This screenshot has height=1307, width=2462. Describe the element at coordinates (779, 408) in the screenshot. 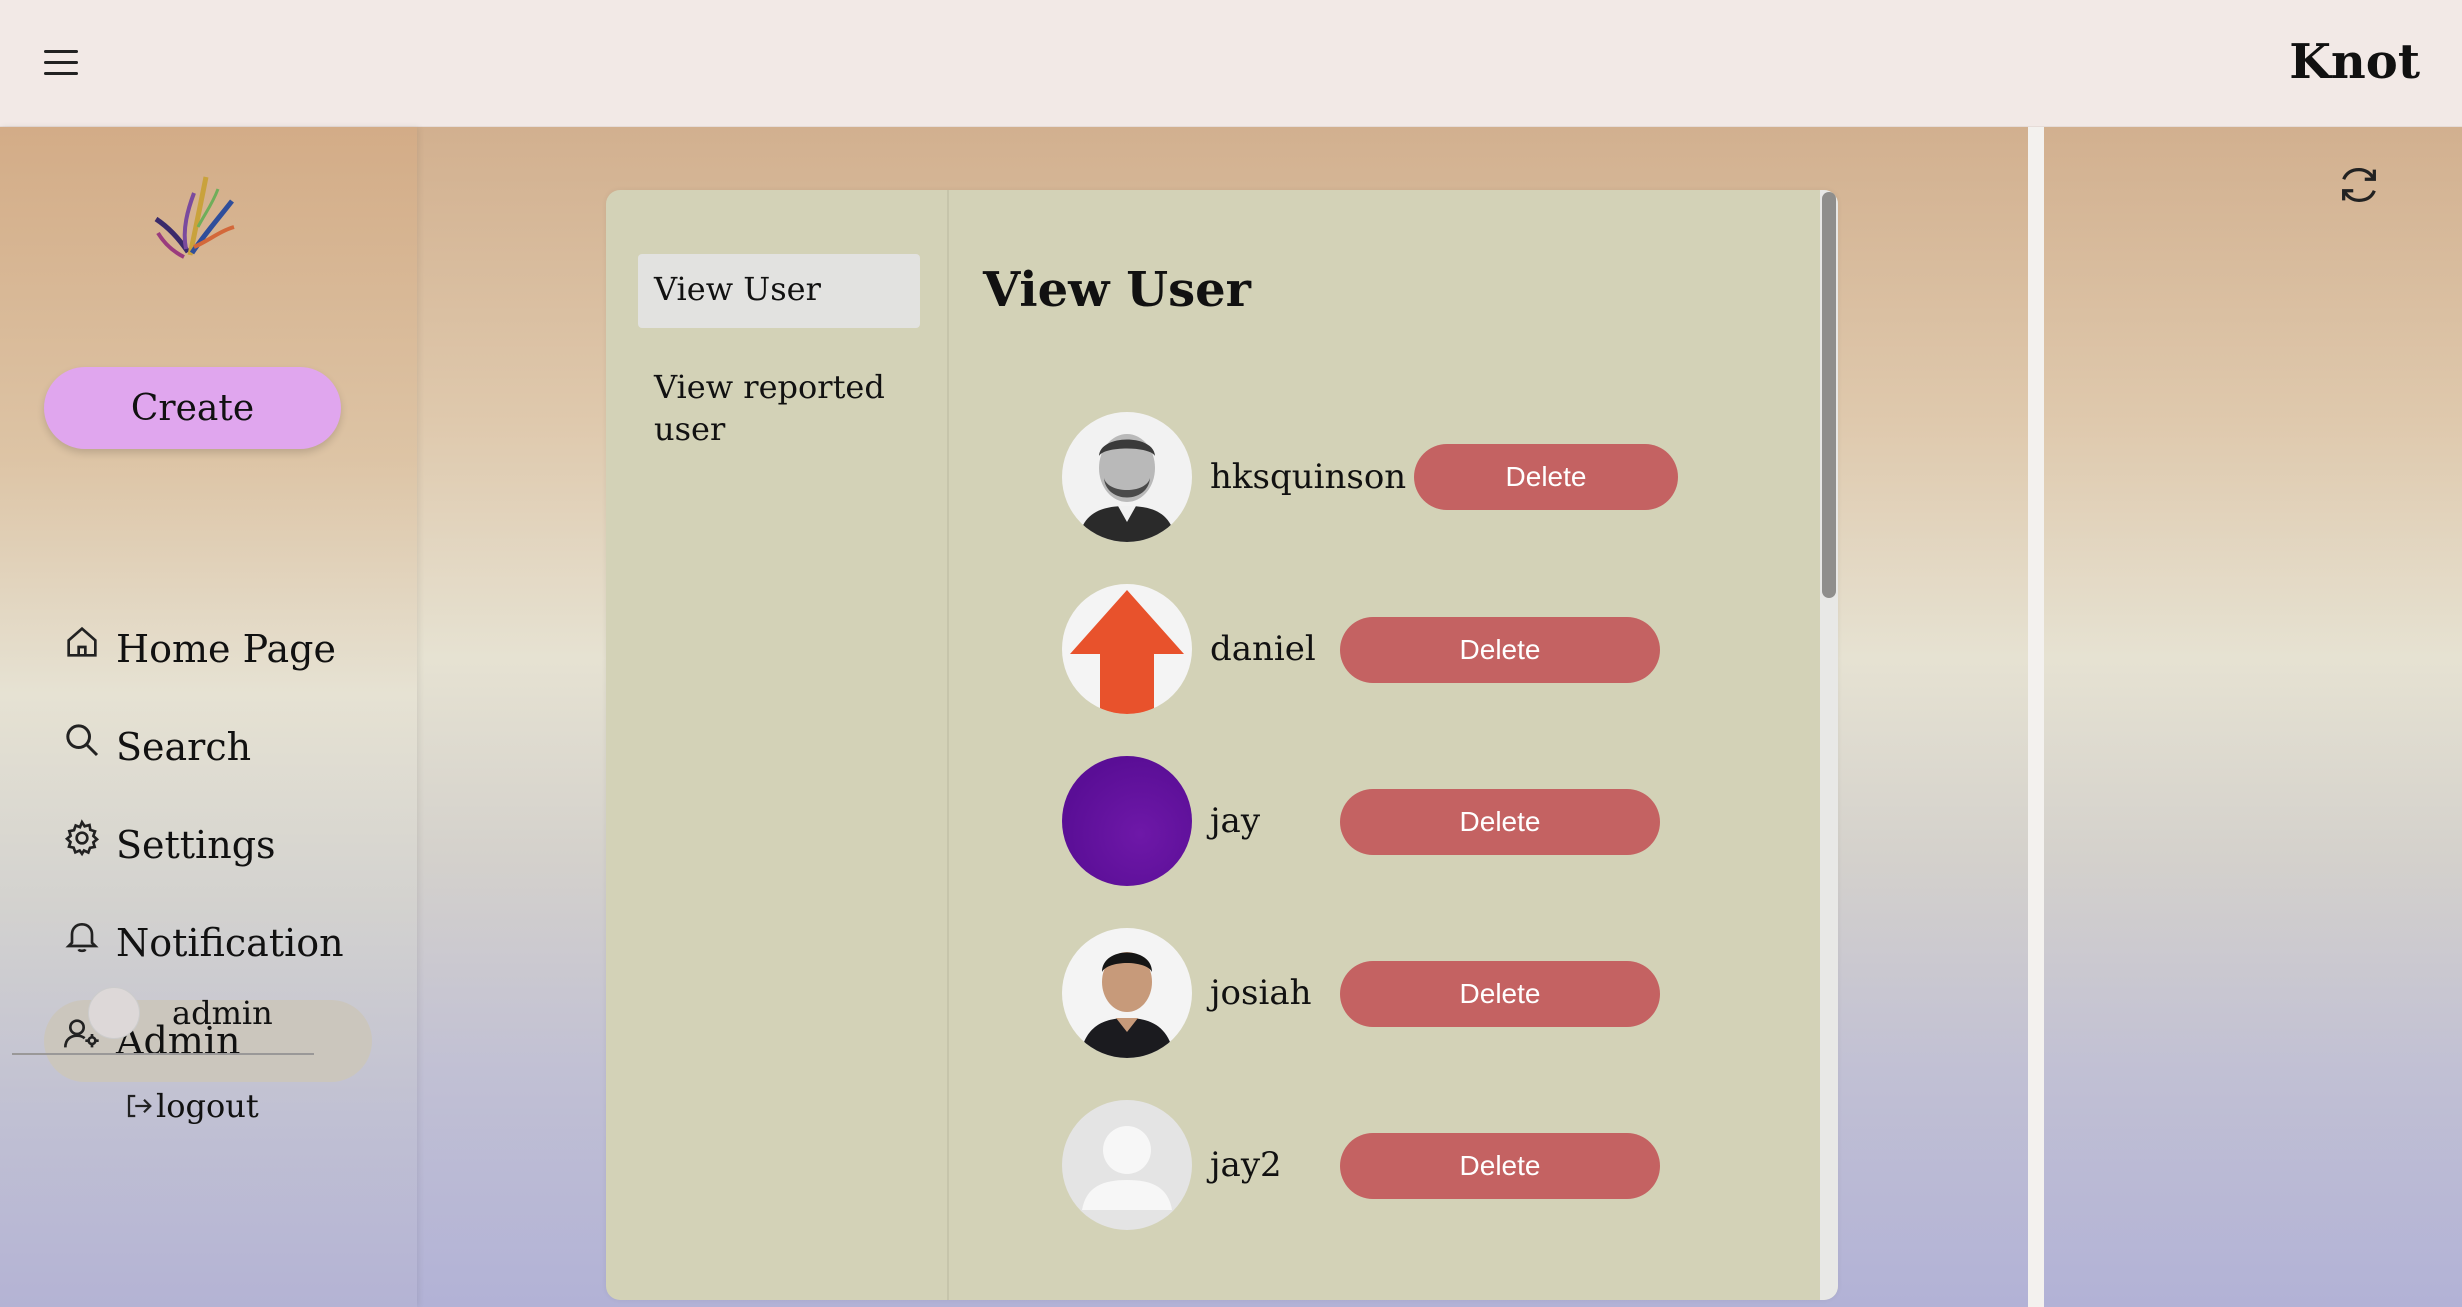

I see `tab-view-reported-user: View reported user` at that location.